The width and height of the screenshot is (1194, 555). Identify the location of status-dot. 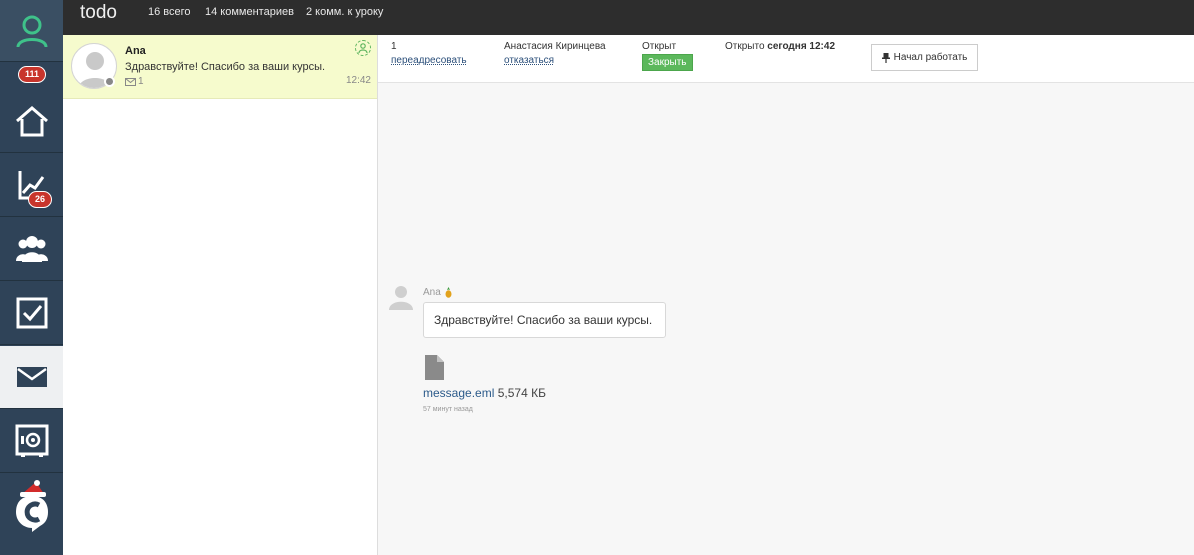
(109, 81).